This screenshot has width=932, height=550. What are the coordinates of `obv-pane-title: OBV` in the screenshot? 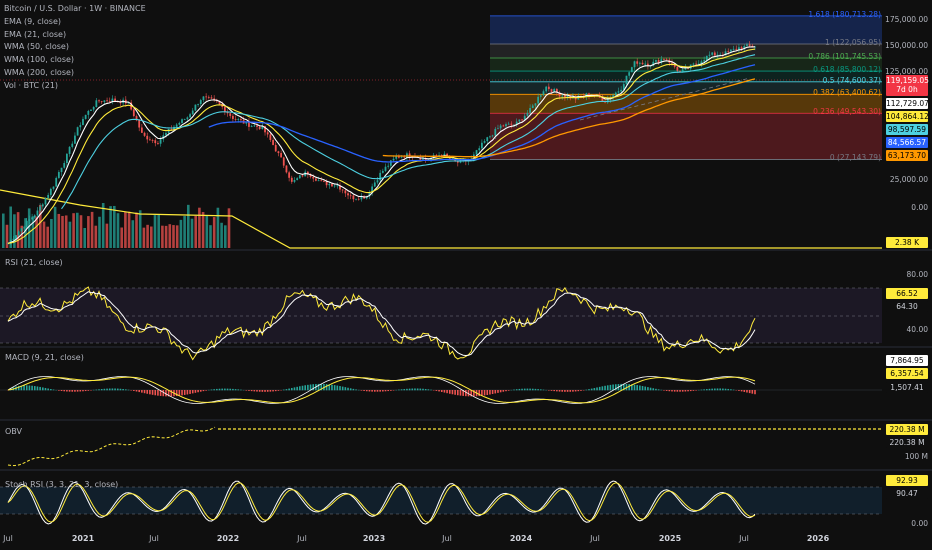 It's located at (13, 431).